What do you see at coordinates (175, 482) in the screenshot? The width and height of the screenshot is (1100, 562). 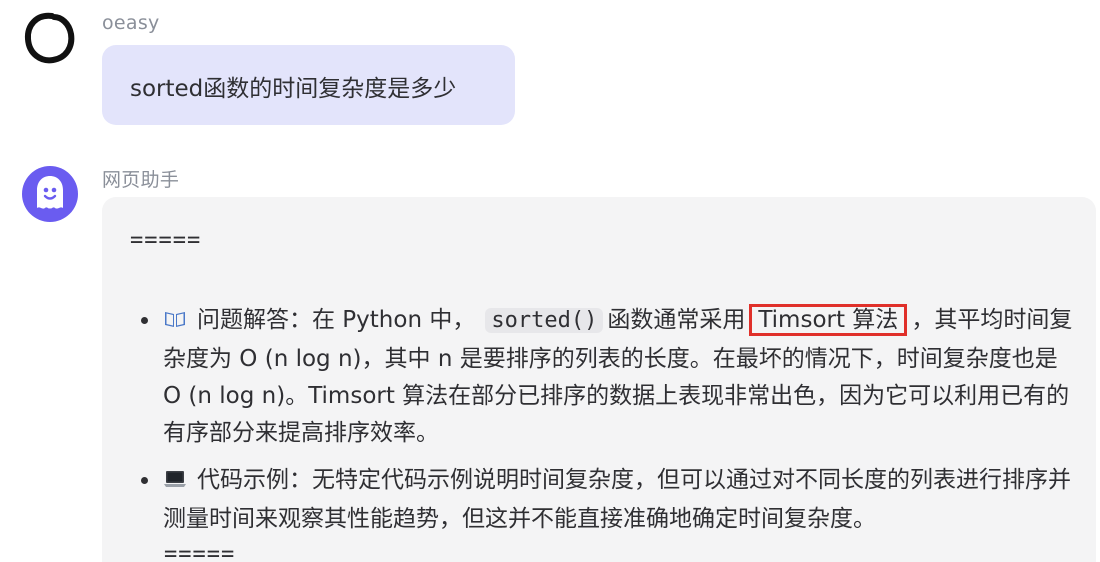 I see `laptop-icon` at bounding box center [175, 482].